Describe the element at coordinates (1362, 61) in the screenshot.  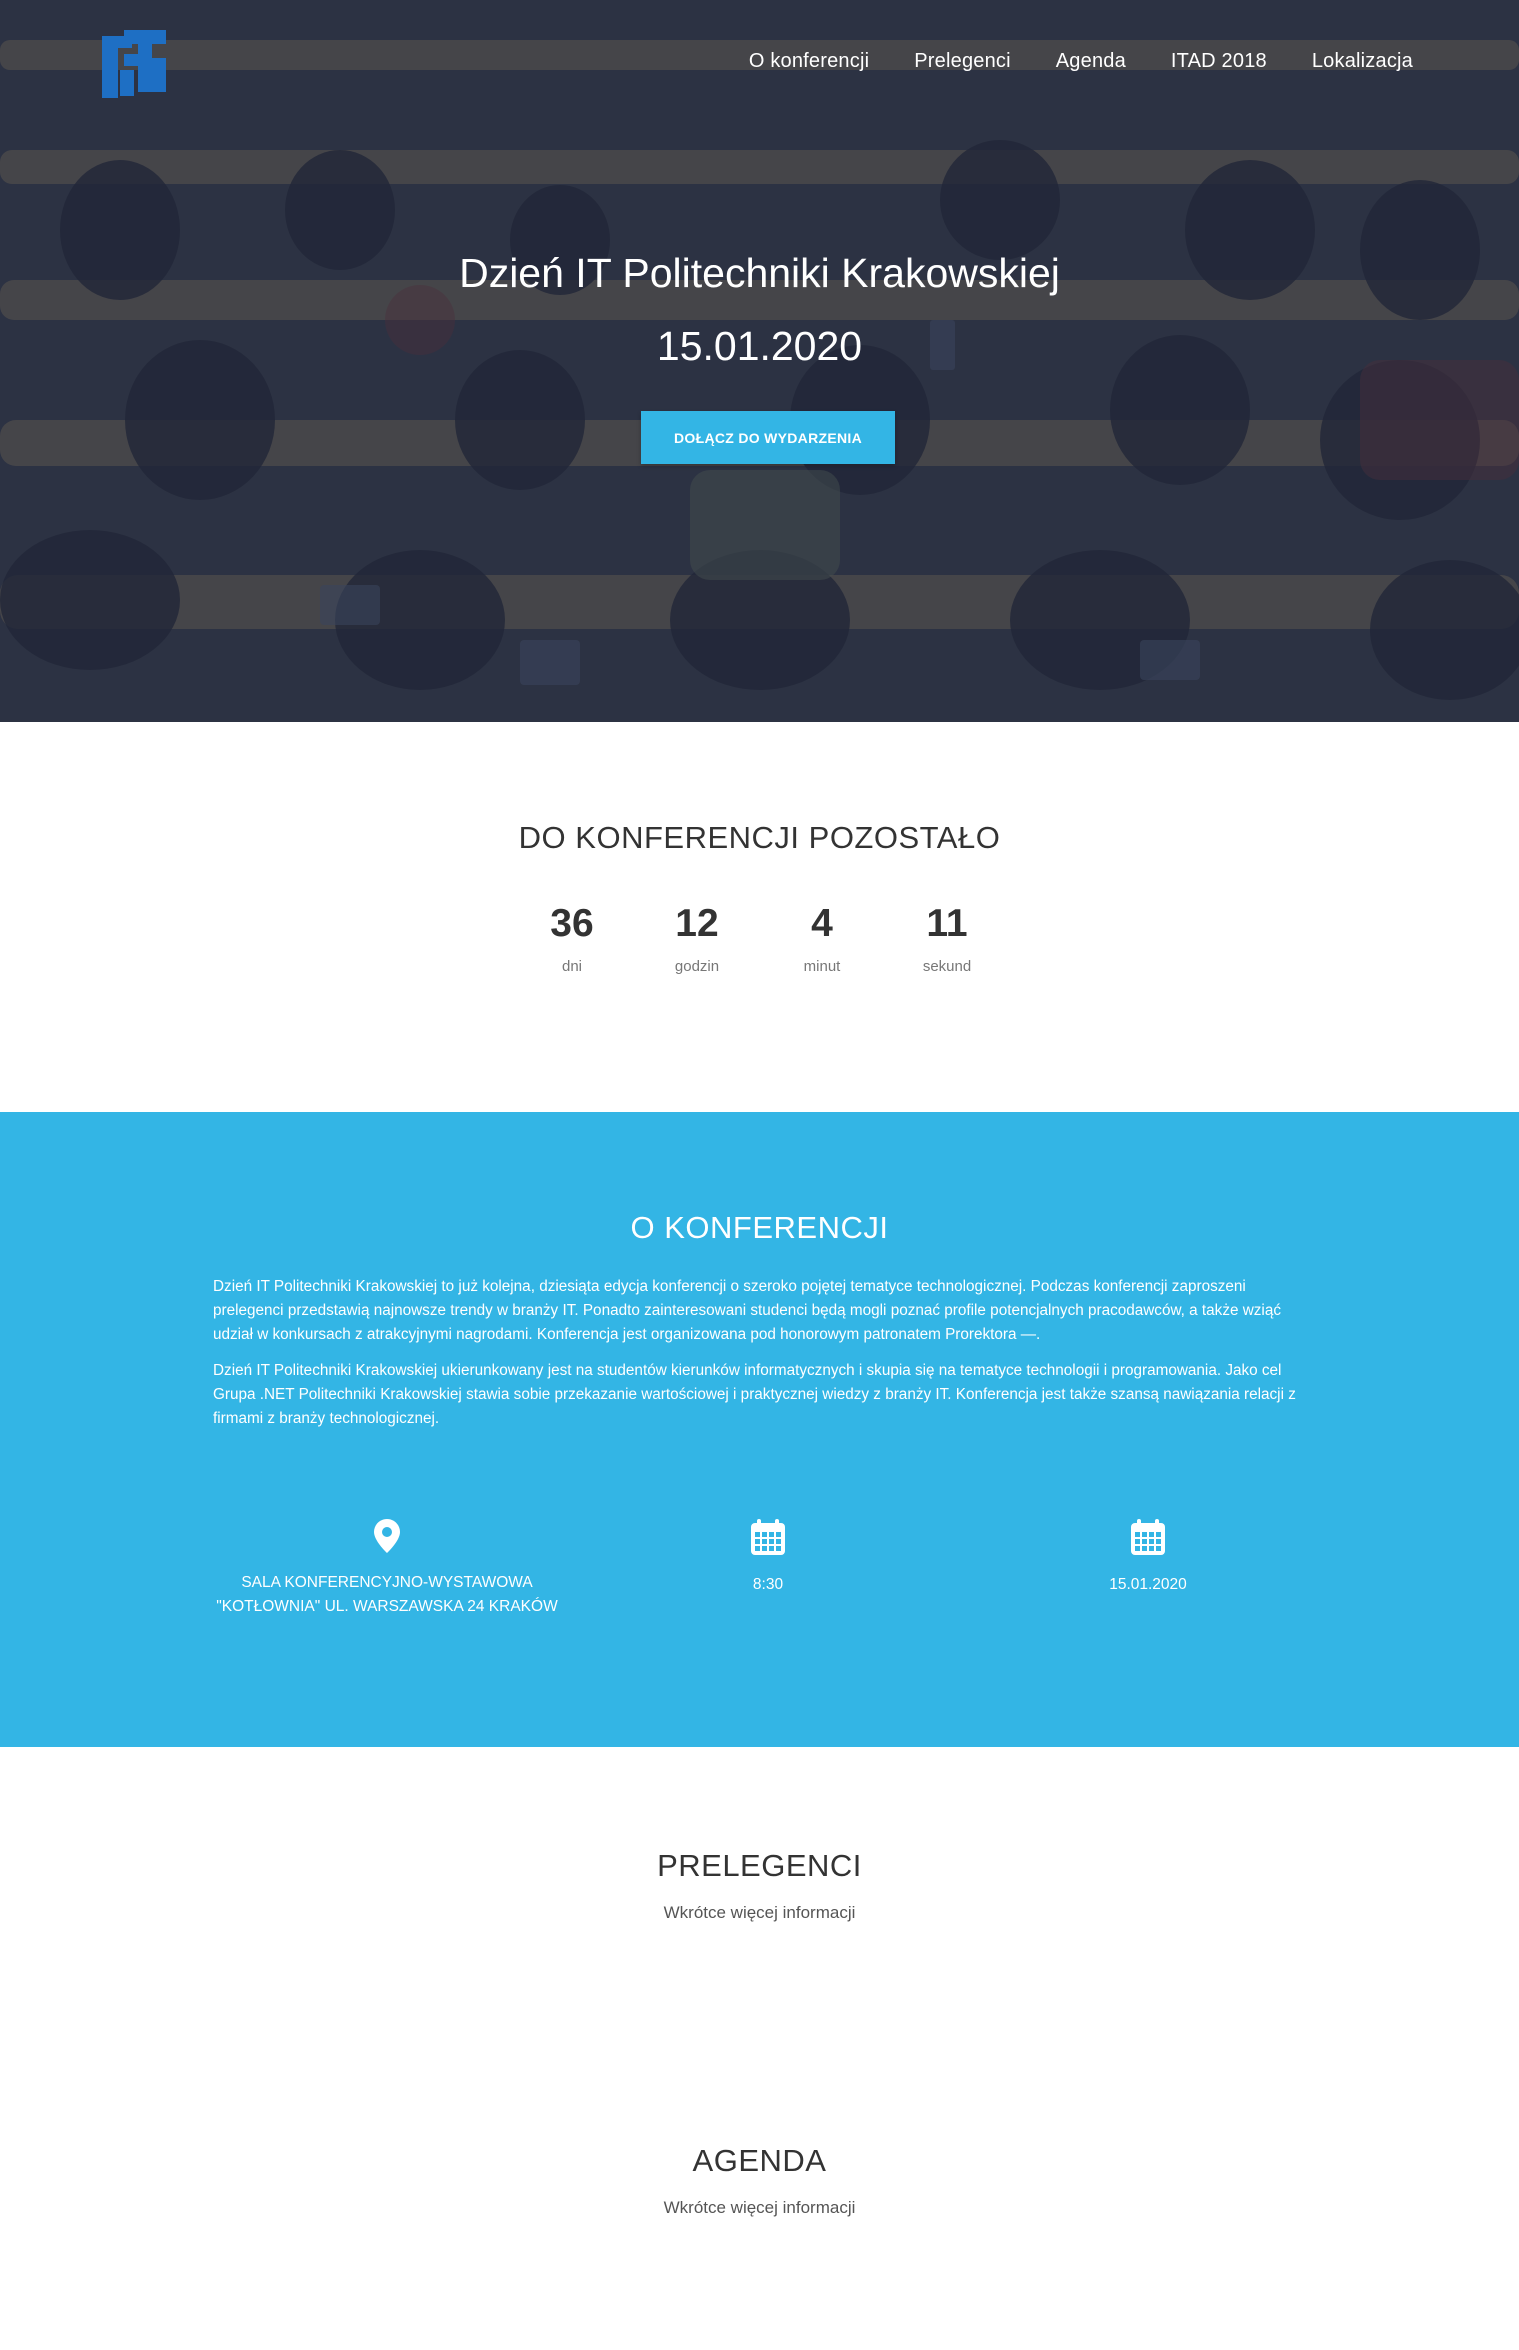
I see `nav-item-lokalizacja: Lokalizacja` at that location.